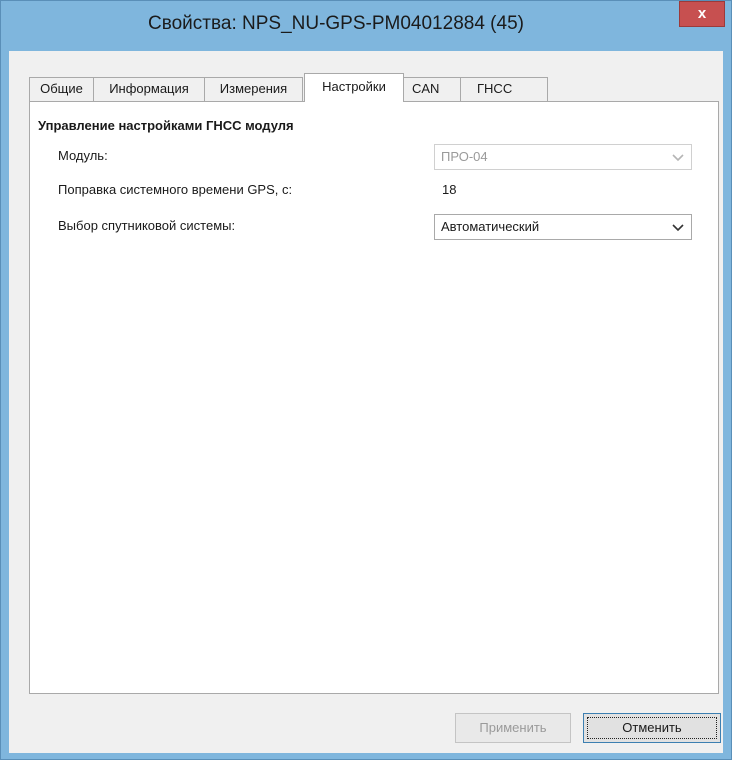  I want to click on tab-gnss: ГНСС, so click(504, 89).